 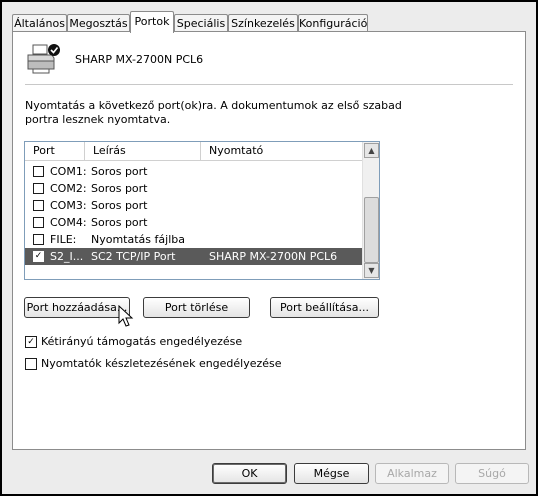 I want to click on scroll-up-icon: ▲, so click(x=371, y=150).